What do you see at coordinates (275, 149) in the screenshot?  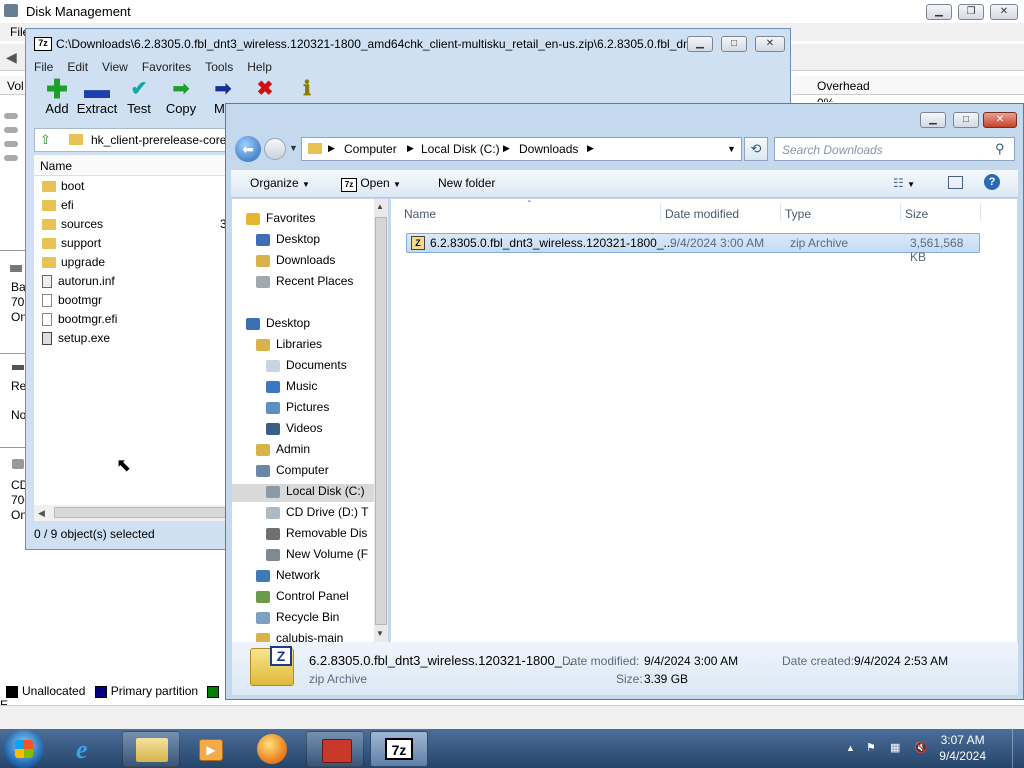 I see `forward-button` at bounding box center [275, 149].